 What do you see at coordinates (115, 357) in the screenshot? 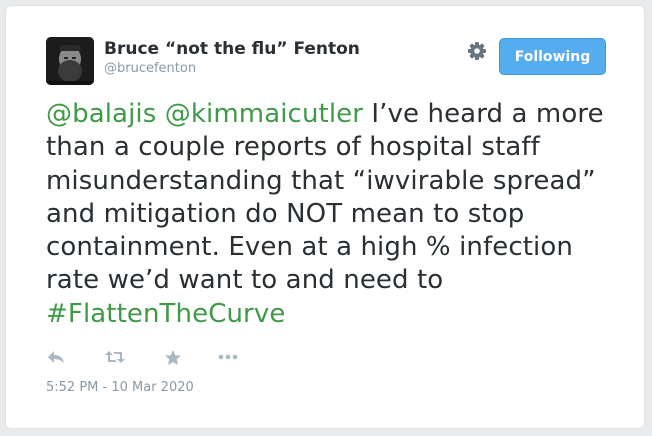
I see `retweet-icon` at bounding box center [115, 357].